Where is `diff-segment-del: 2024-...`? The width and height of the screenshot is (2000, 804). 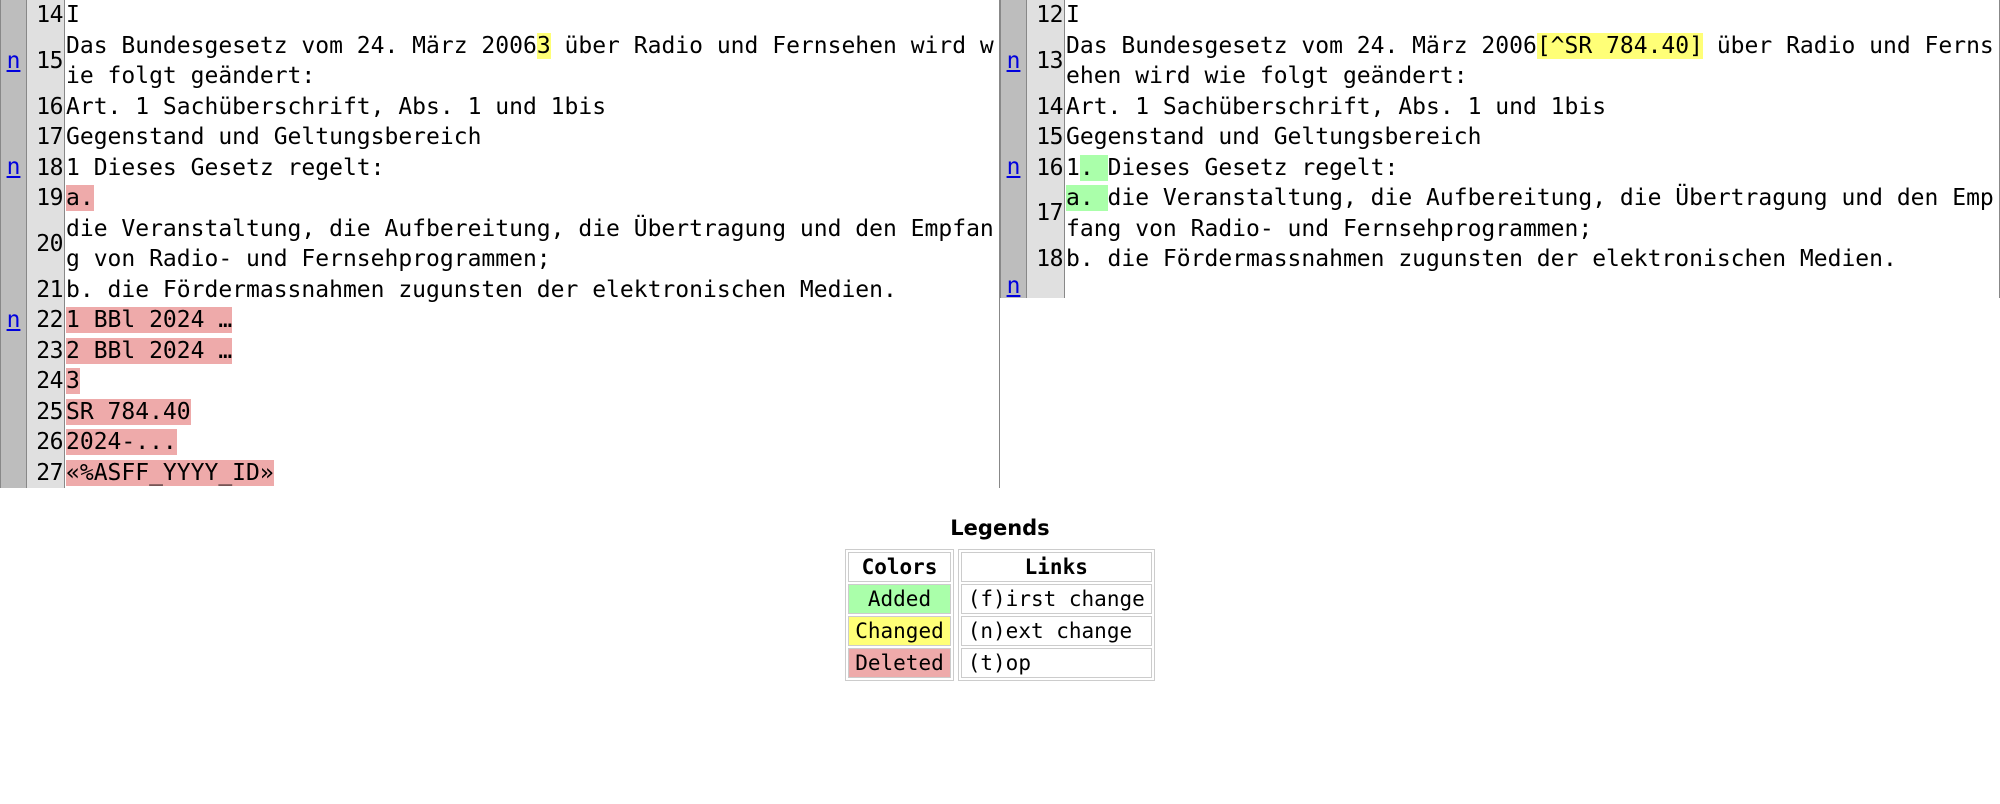
diff-segment-del: 2024-... is located at coordinates (121, 442).